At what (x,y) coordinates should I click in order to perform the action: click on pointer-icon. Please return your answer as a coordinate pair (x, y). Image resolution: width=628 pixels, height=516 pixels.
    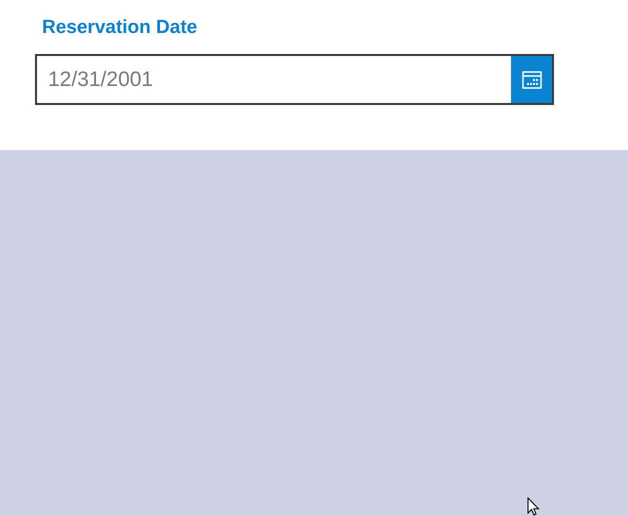
    Looking at the image, I should click on (533, 506).